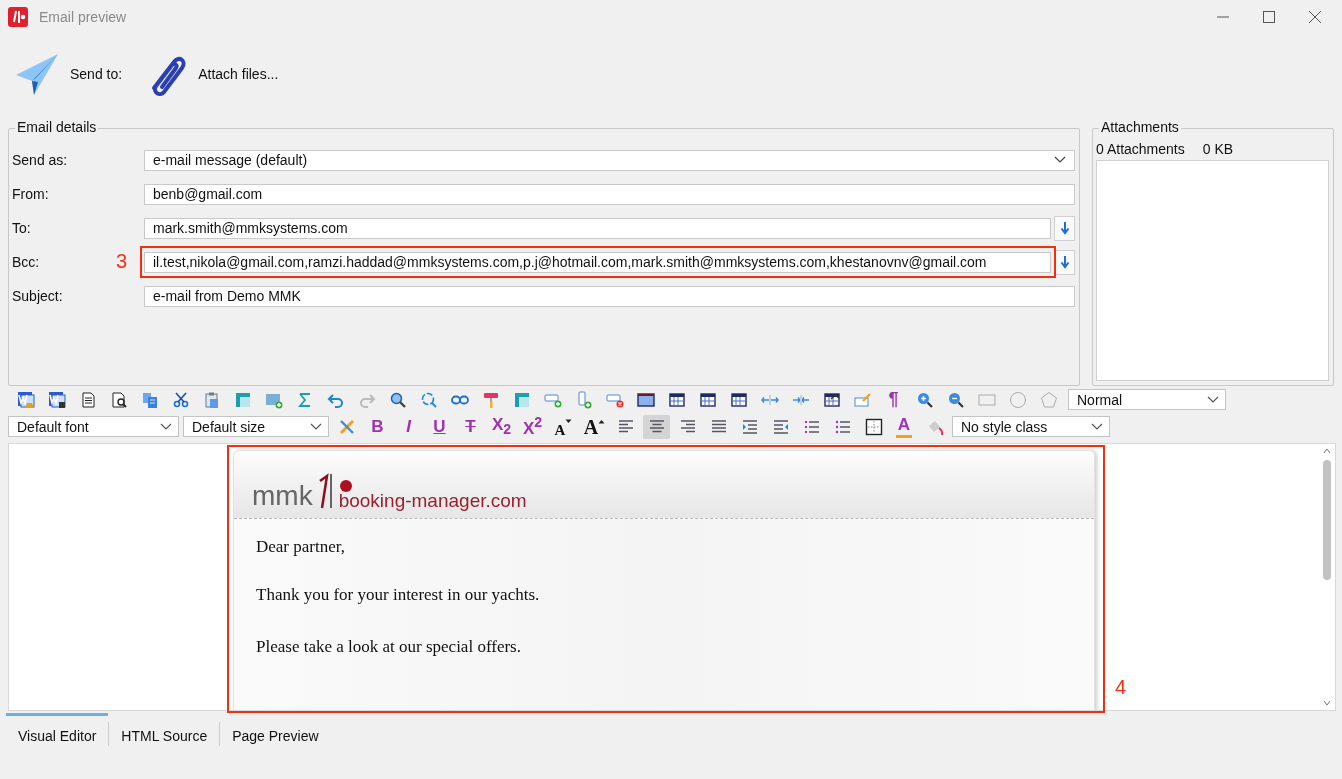 This screenshot has width=1342, height=779. Describe the element at coordinates (1218, 149) in the screenshot. I see `attachment-size: 0 KB` at that location.